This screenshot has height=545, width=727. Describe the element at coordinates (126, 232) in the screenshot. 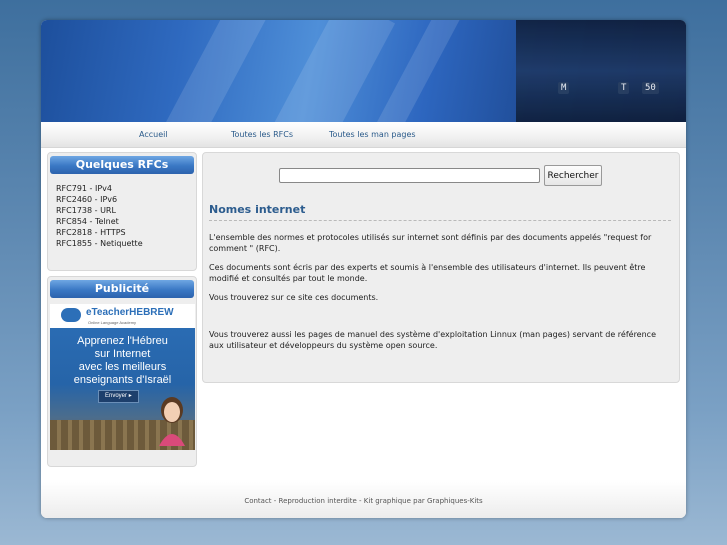

I see `rfc-link-https: RFC2818 - HTTPS` at that location.